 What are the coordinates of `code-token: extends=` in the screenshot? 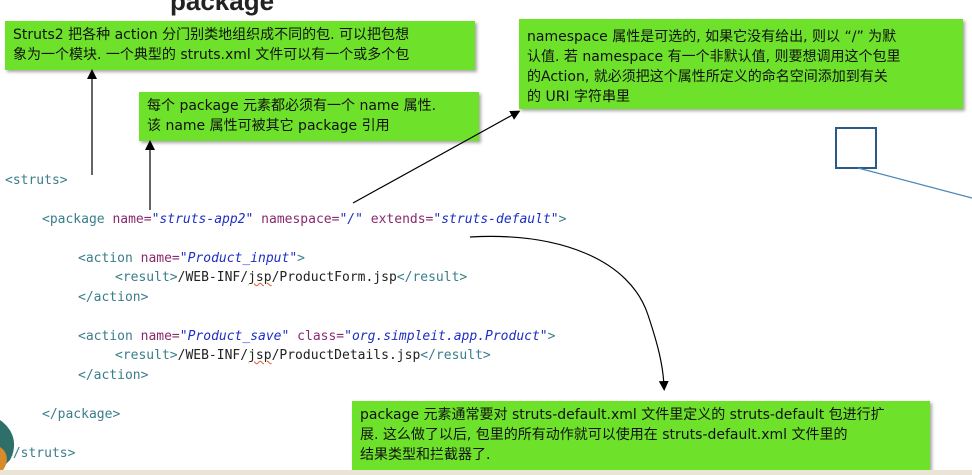 It's located at (402, 219).